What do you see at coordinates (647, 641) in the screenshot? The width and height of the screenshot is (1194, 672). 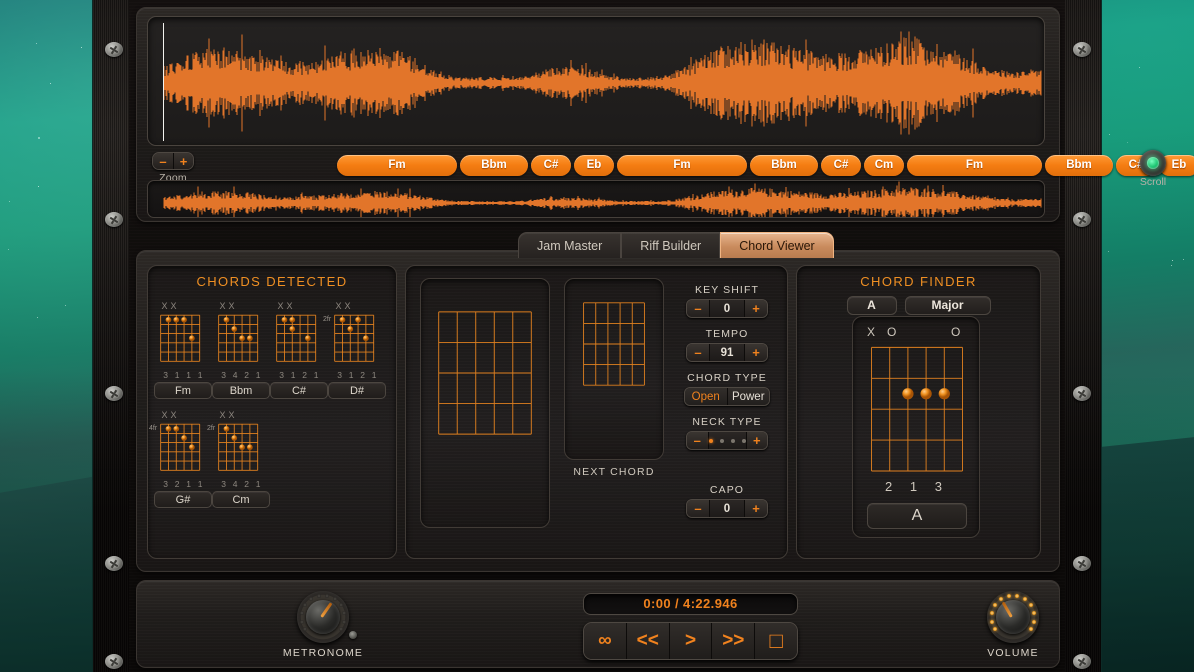 I see `rewind-button: <<` at bounding box center [647, 641].